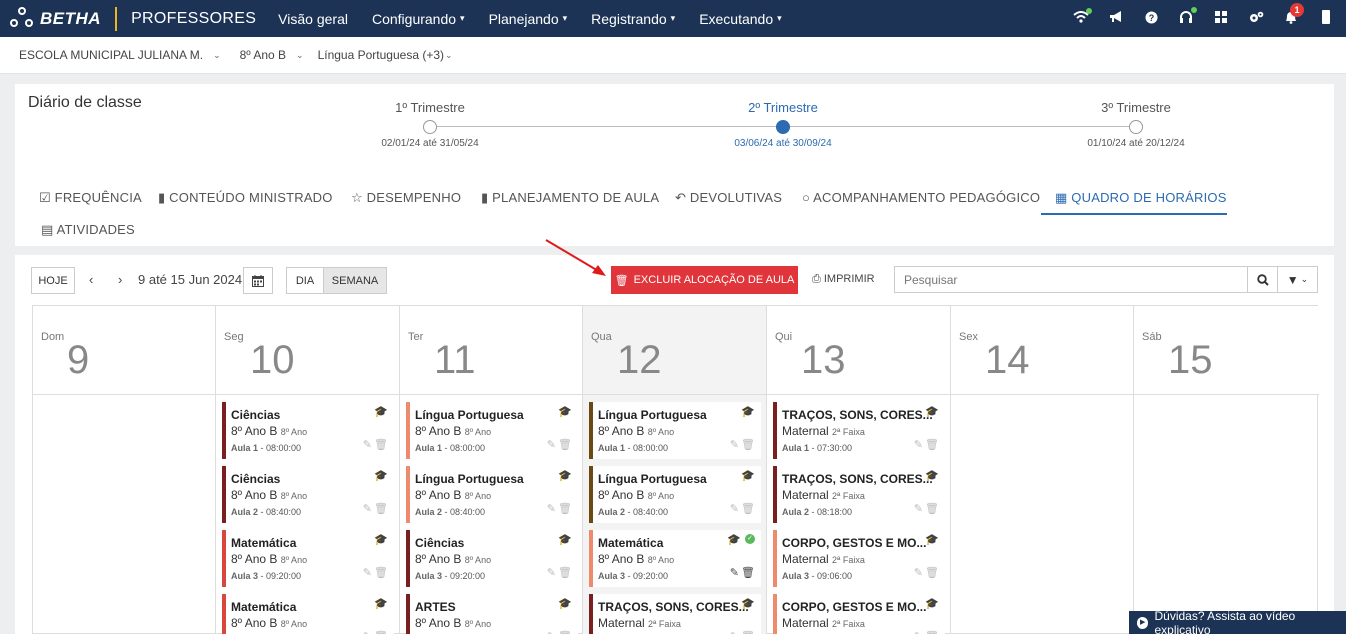 The width and height of the screenshot is (1346, 634). I want to click on tab-planejamento: ▮ PLANEJAMENTO DE AULA, so click(570, 198).